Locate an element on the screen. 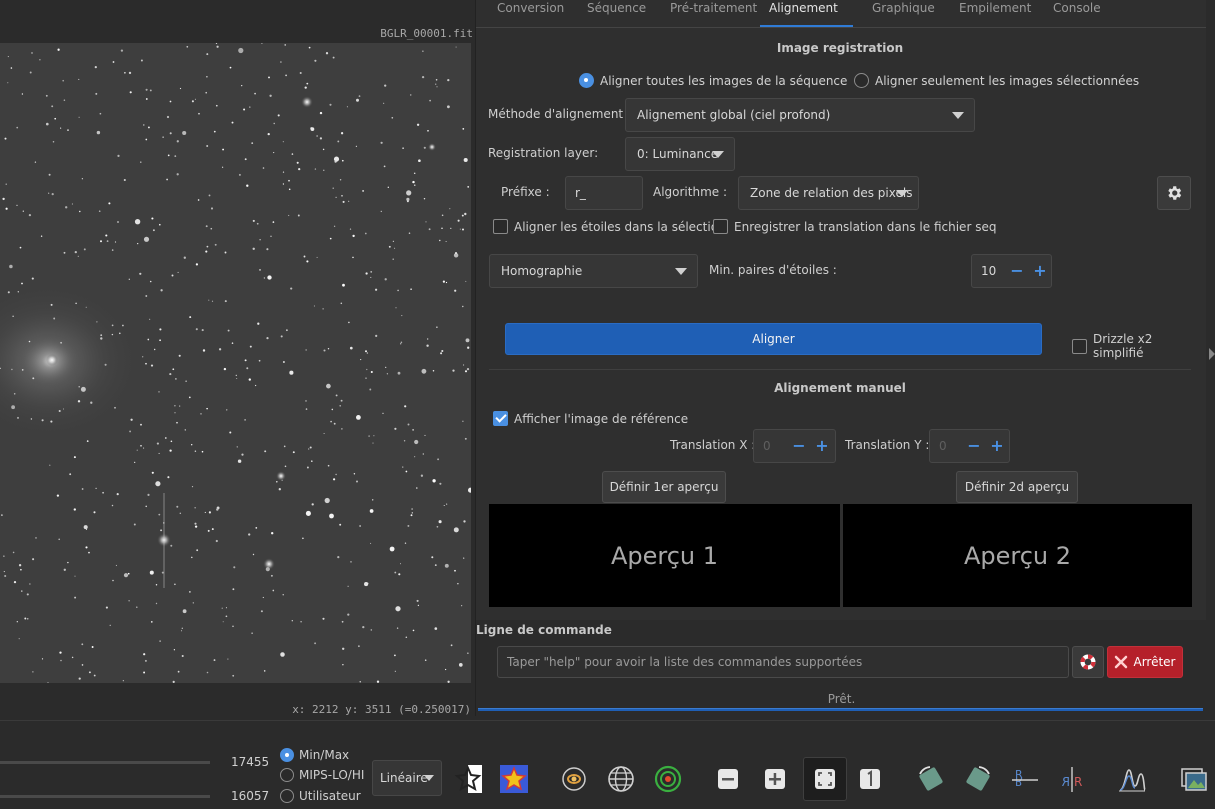 The width and height of the screenshot is (1215, 809). tab-stacking: Empilement is located at coordinates (995, 13).